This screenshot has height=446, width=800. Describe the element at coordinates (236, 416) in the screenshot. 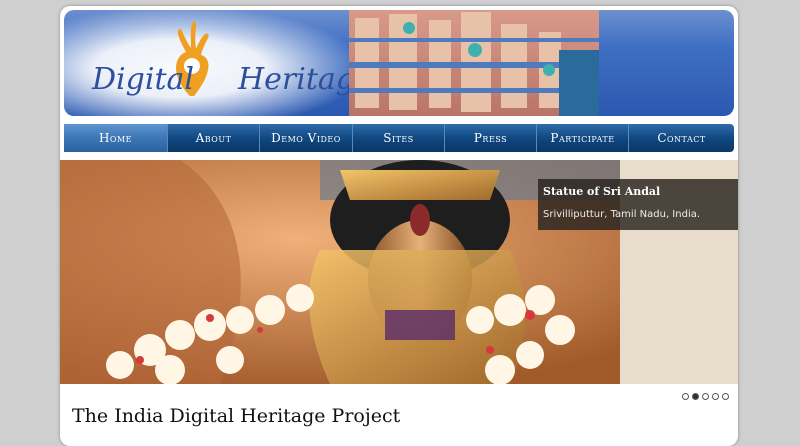

I see `page-title: The India Digital Heritage Project` at that location.